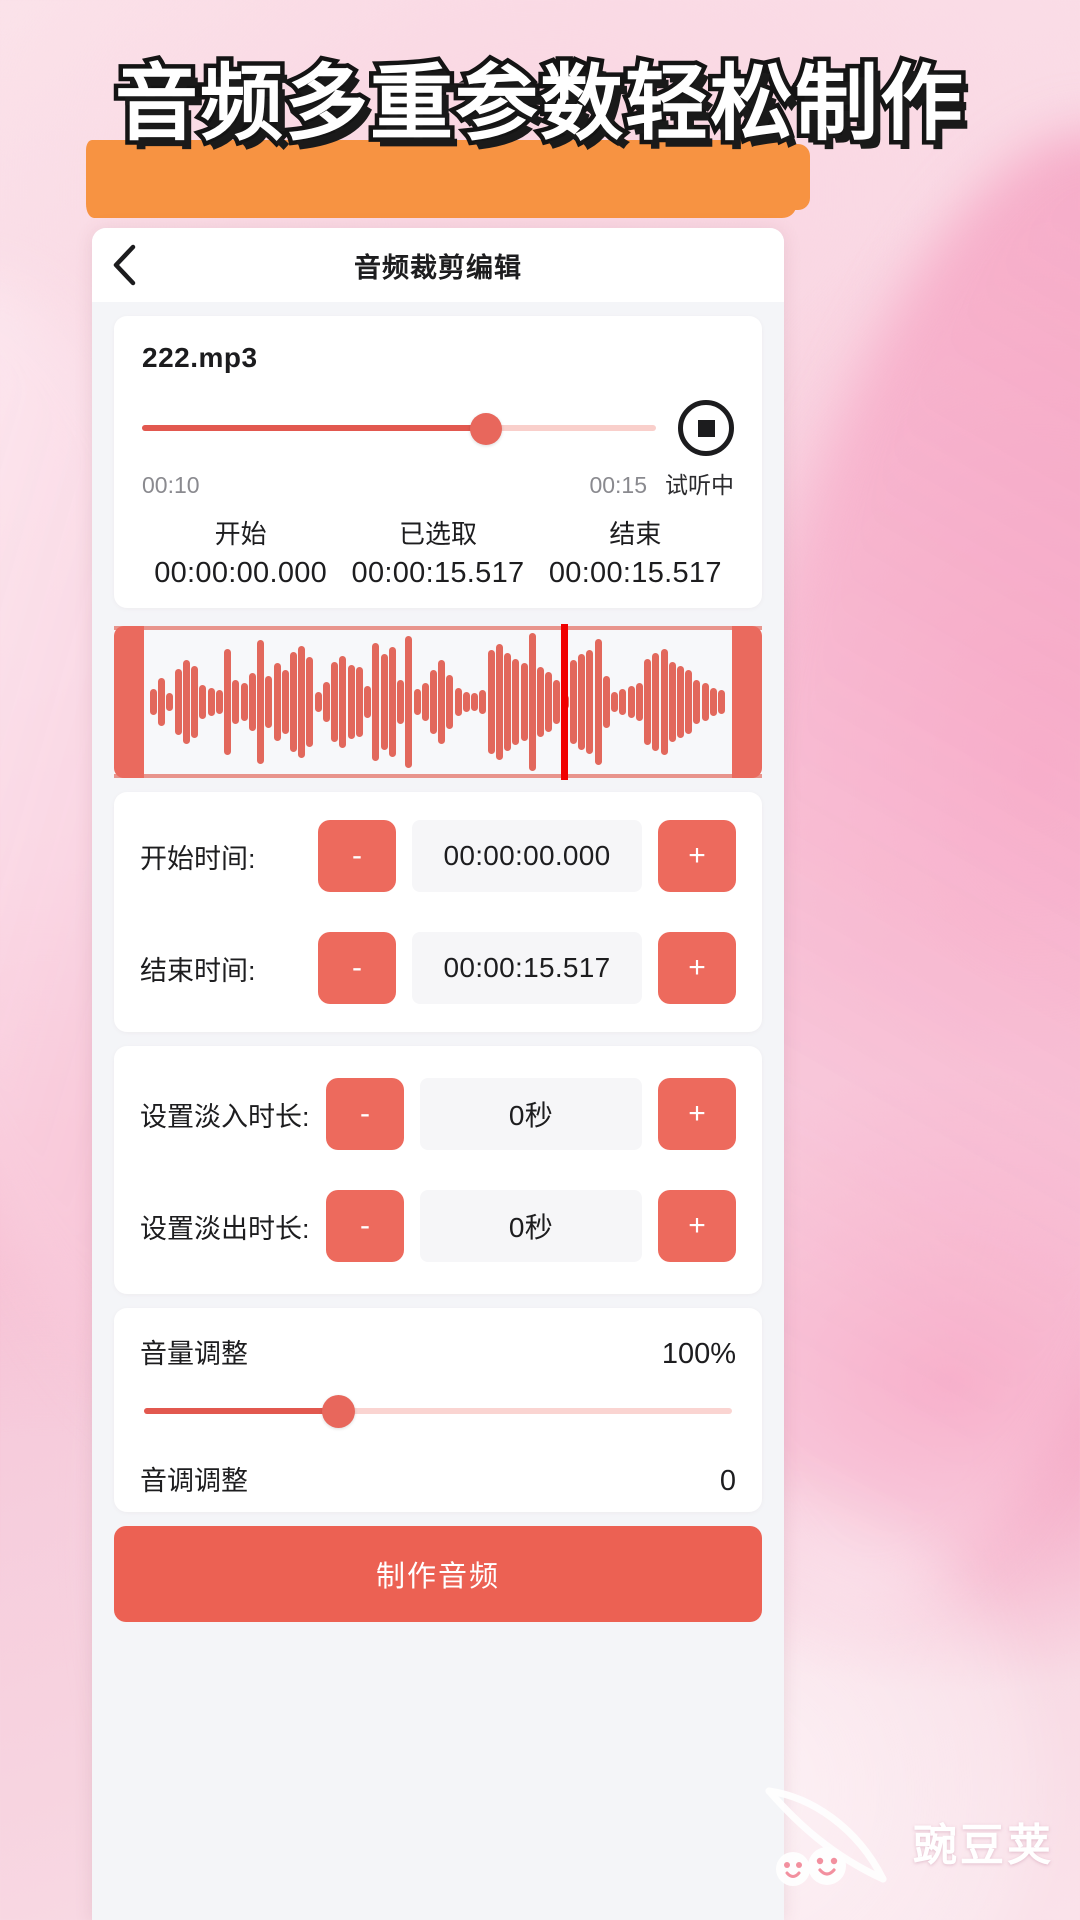  I want to click on start-time-stepper: - 00:00:00.000 +, so click(527, 856).